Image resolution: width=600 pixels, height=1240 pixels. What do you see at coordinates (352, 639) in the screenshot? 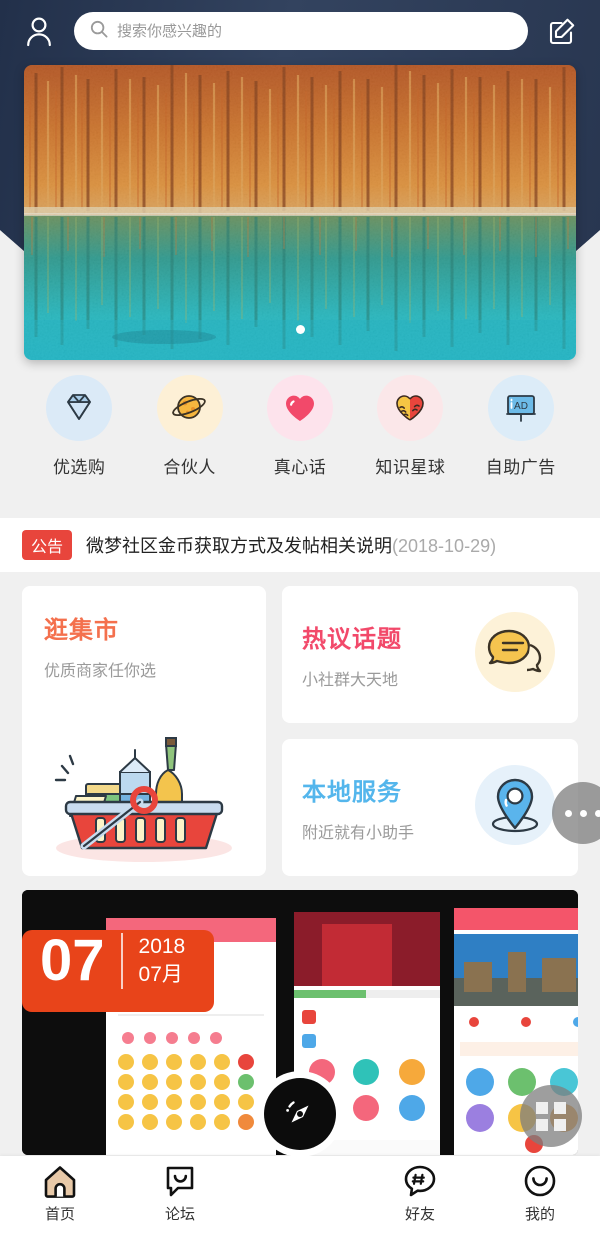
I see `card-title: 热议话题` at bounding box center [352, 639].